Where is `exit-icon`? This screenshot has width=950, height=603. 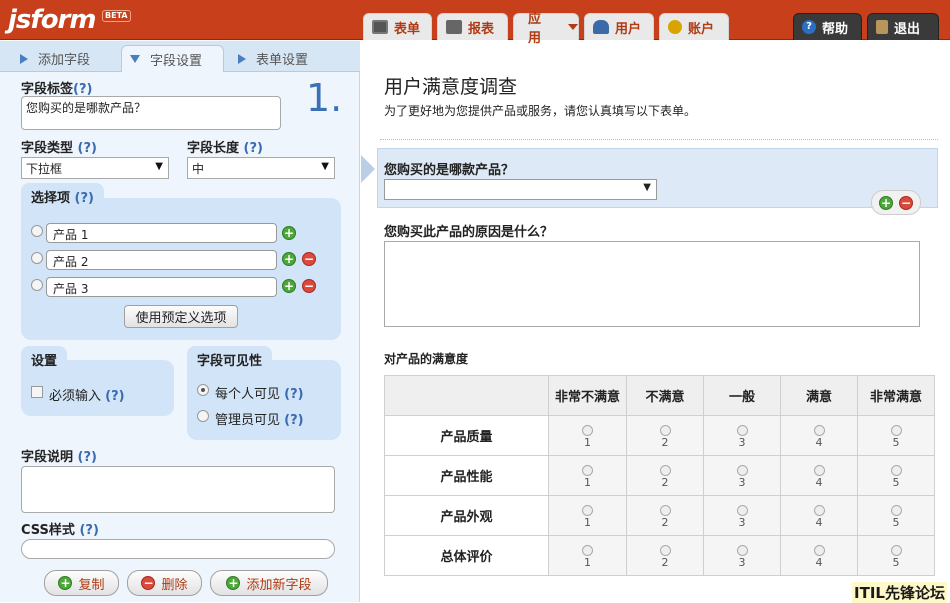
exit-icon is located at coordinates (882, 27).